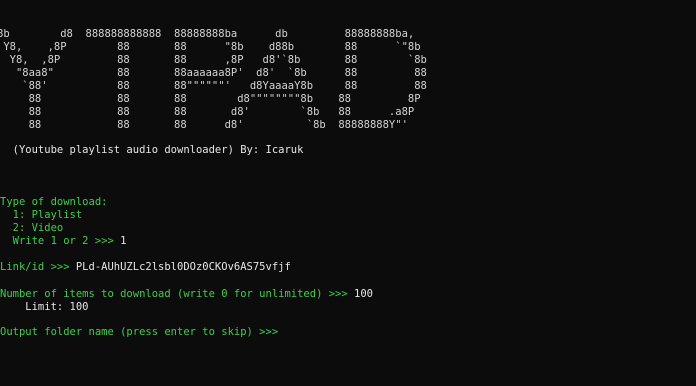 This screenshot has height=386, width=696. I want to click on choice-line: Write 1 or 2 >>> 1, so click(63, 241).